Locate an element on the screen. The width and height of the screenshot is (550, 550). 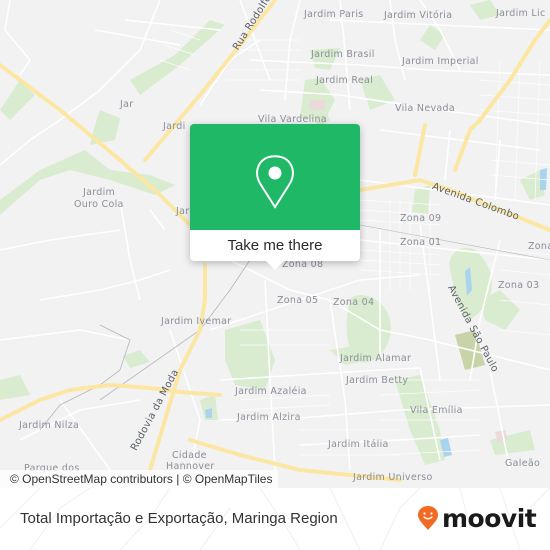
moovit-pin-icon is located at coordinates (428, 518).